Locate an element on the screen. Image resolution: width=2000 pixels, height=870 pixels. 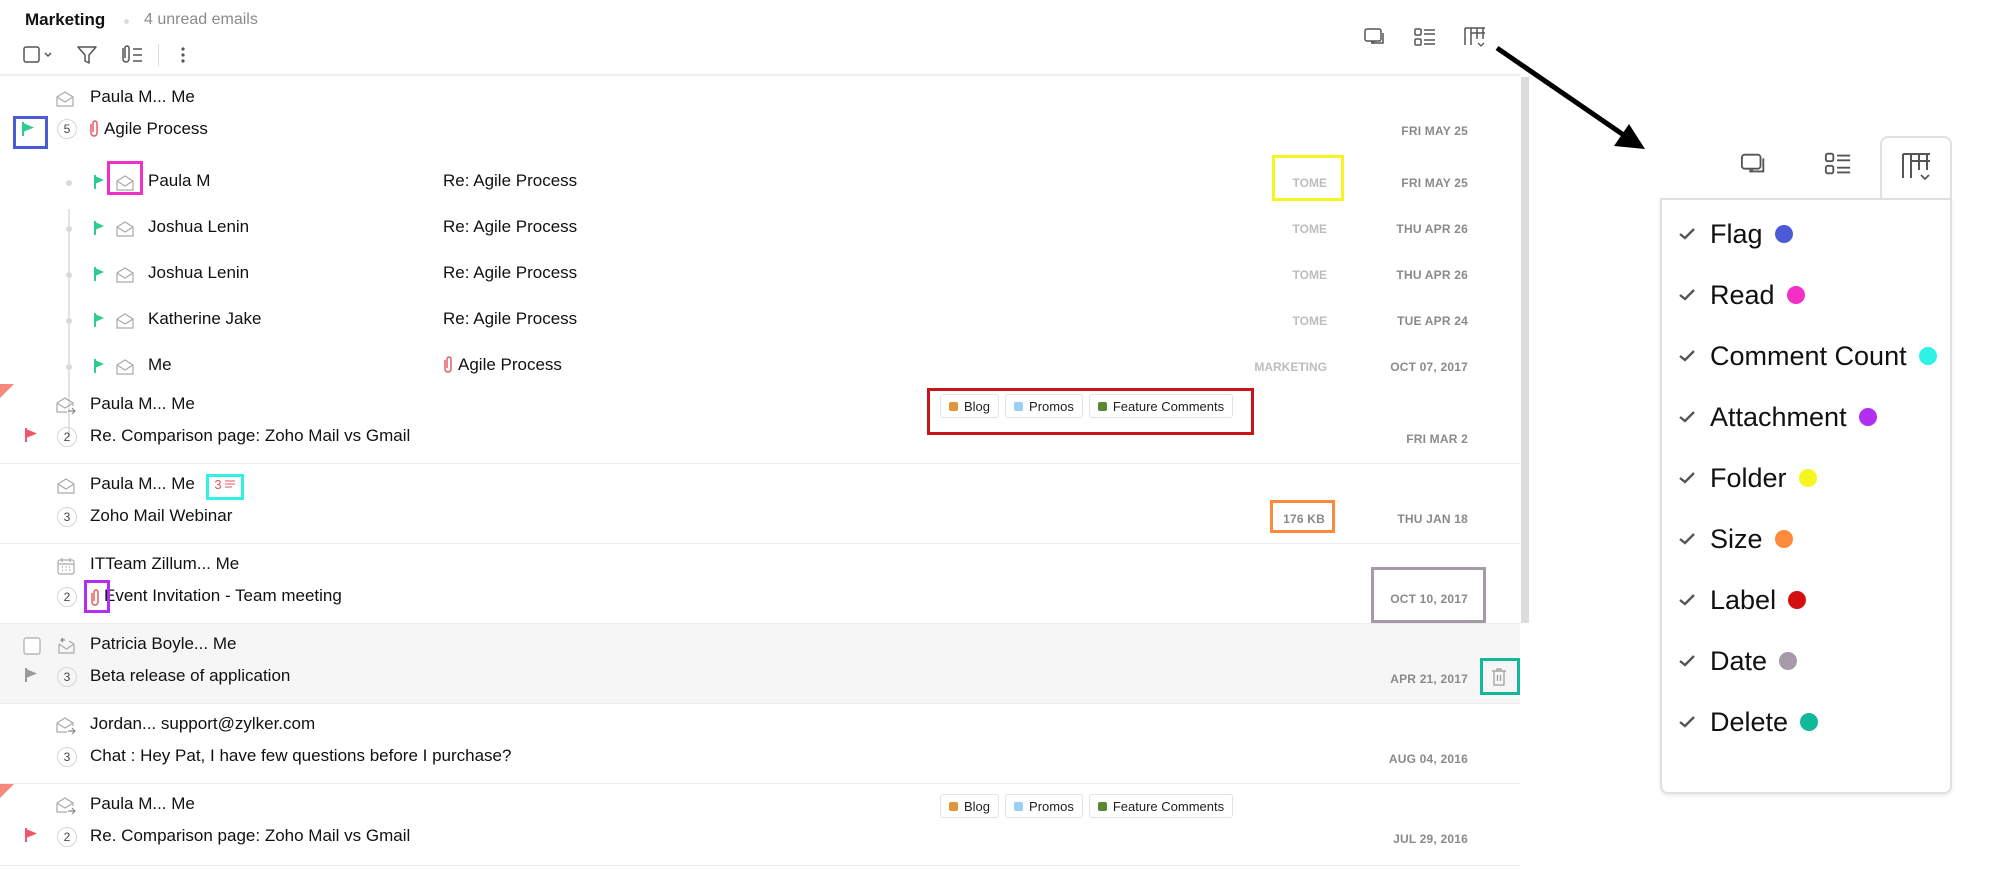
column-option-date: Date is located at coordinates (1738, 661).